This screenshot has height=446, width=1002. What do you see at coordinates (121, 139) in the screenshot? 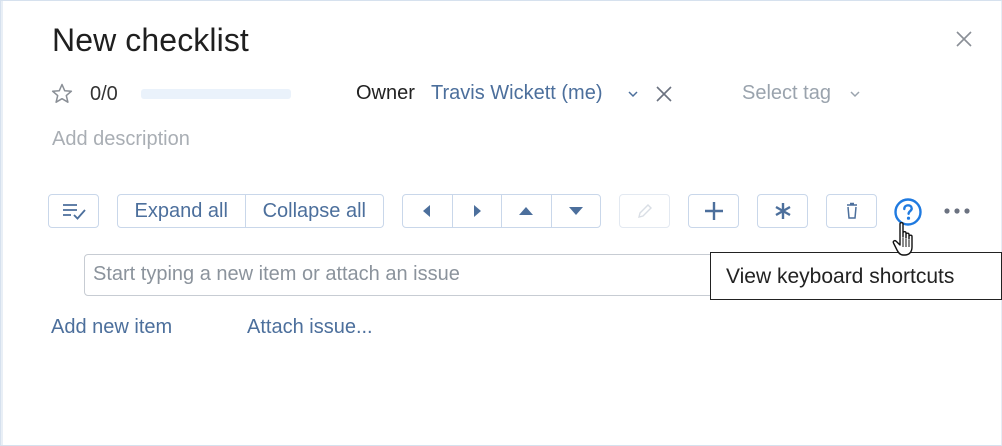
I see `description-field: Add description` at bounding box center [121, 139].